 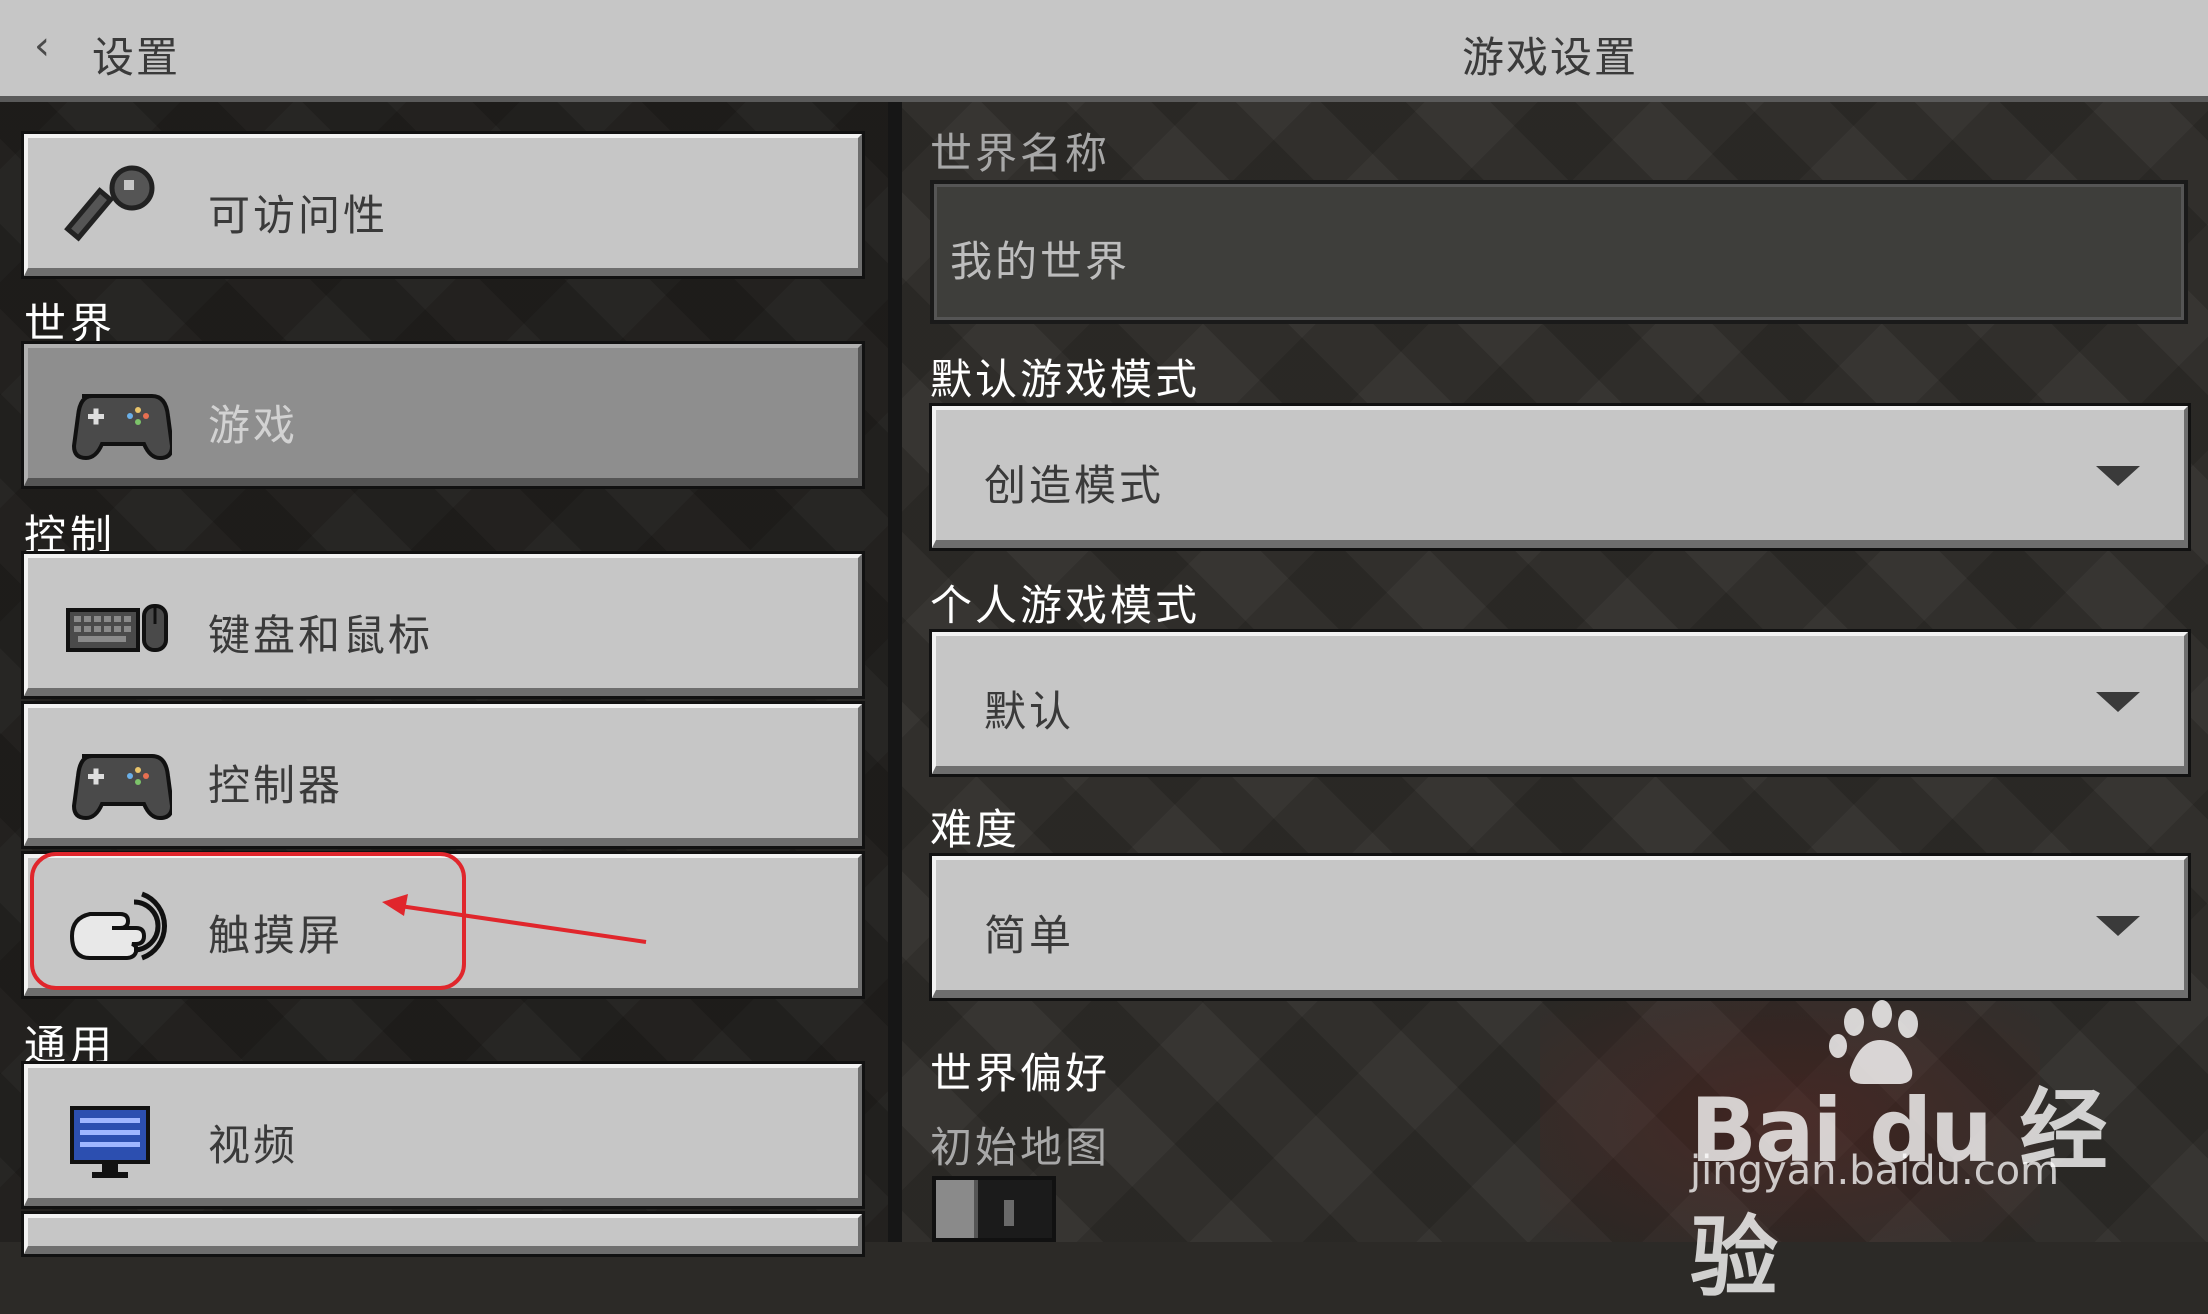 What do you see at coordinates (443, 415) in the screenshot?
I see `sidebar-item-game: 游戏` at bounding box center [443, 415].